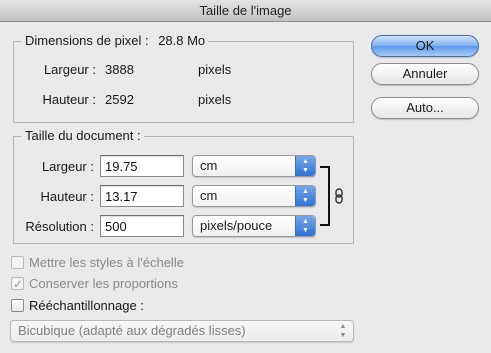 Image resolution: width=491 pixels, height=353 pixels. I want to click on pixel-height-label: Hauteur :, so click(69, 99).